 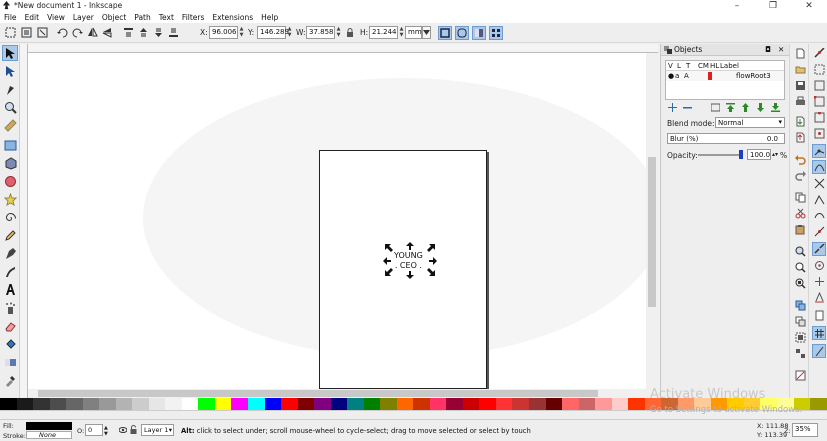 What do you see at coordinates (800, 267) in the screenshot?
I see `zoom-drawing-icon` at bounding box center [800, 267].